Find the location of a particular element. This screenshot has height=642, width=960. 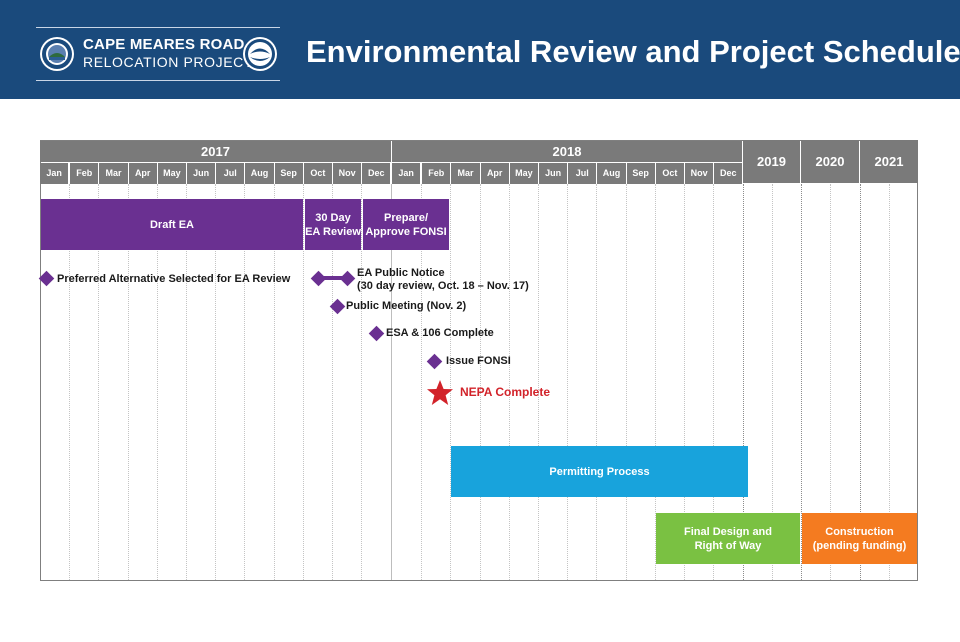

year-header-2018: 2018 is located at coordinates (567, 151).